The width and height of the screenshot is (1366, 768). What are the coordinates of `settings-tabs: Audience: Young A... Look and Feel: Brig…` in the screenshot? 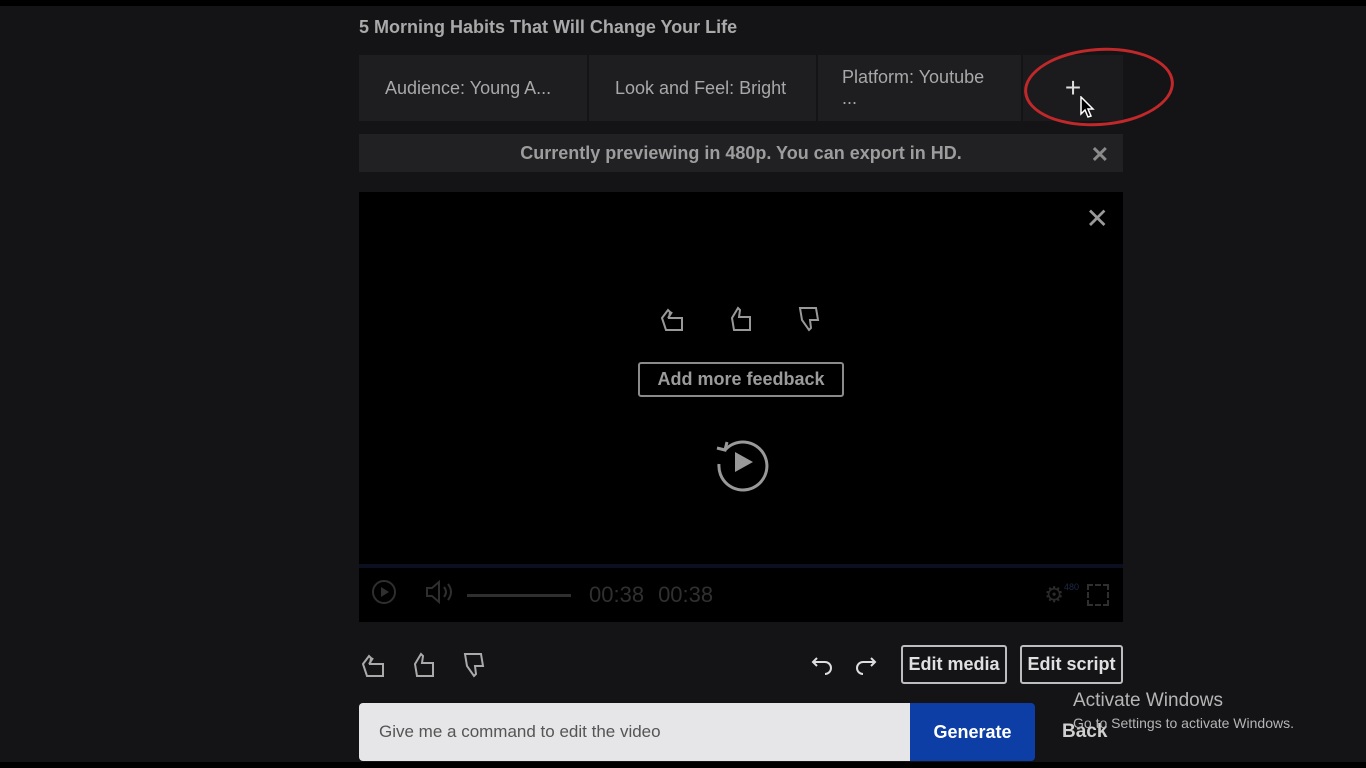 It's located at (741, 88).